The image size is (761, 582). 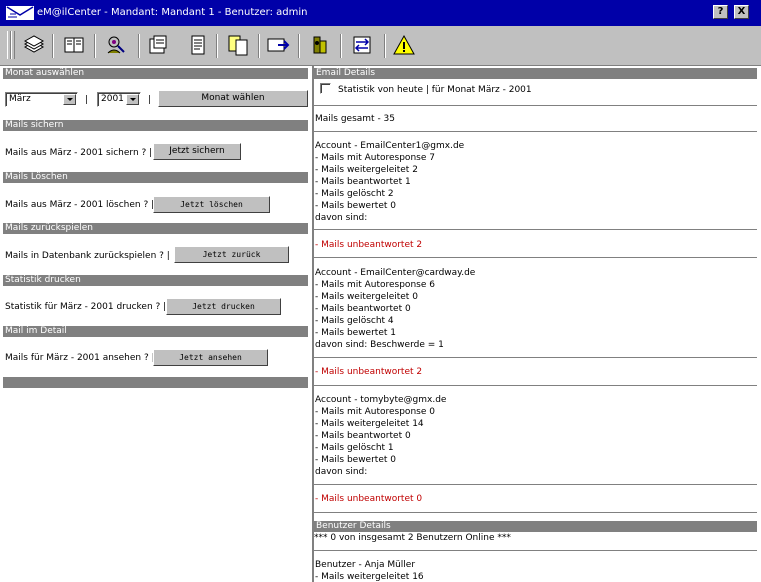 I want to click on account-stat: - Mails mit Autoresponse 6, so click(x=375, y=285).